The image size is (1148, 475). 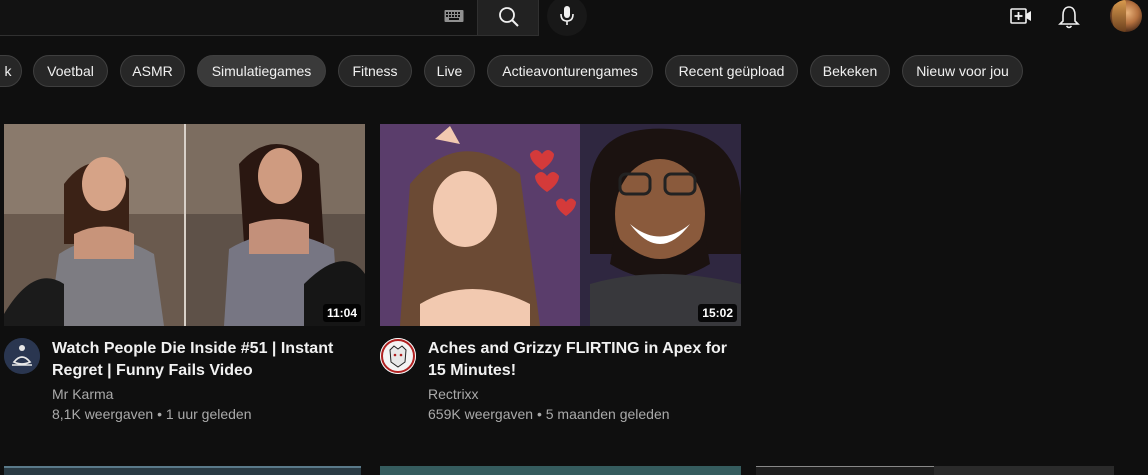 I want to click on chip-live: Live, so click(x=449, y=71).